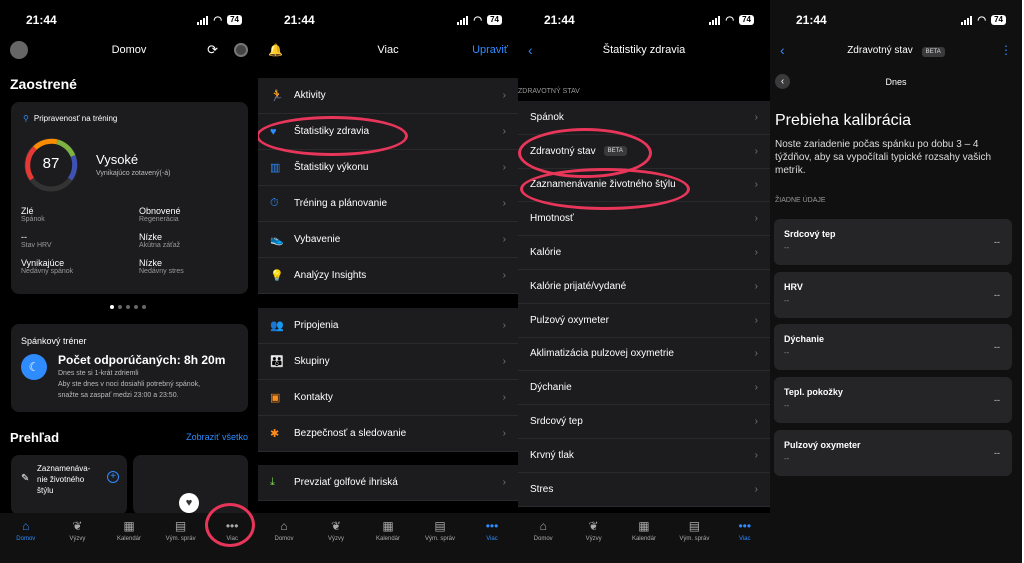  Describe the element at coordinates (893, 400) in the screenshot. I see `metric-card-skin-temp: Tepl. pokožky -- --` at that location.